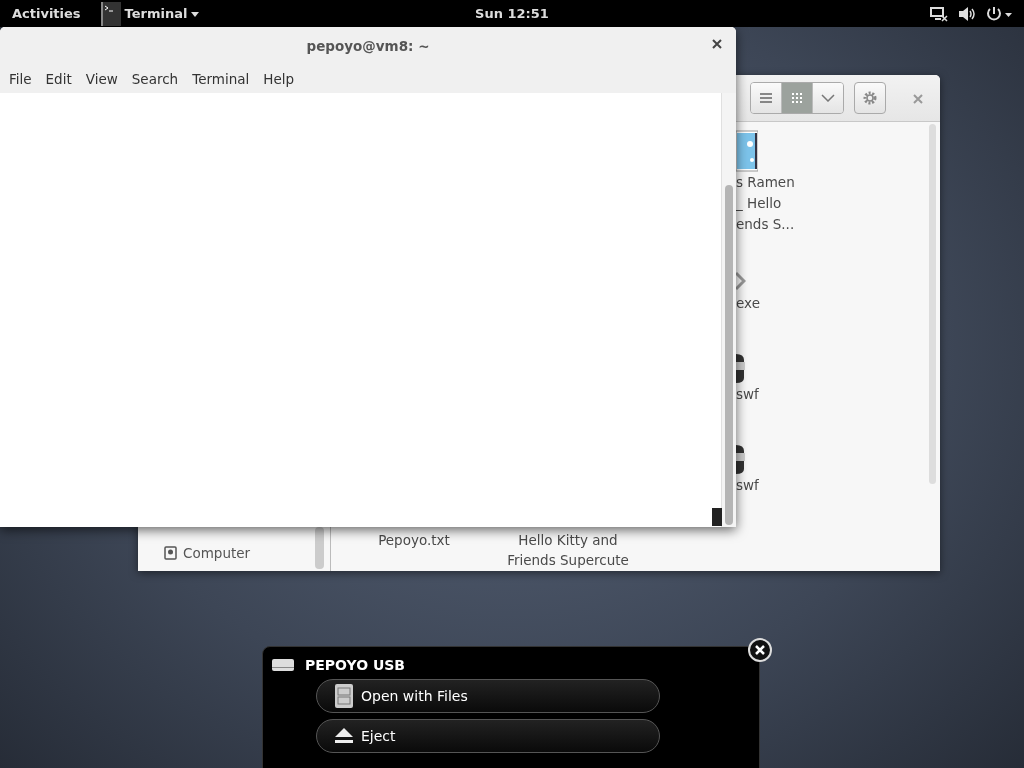 The image size is (1024, 768). I want to click on video-thumbnail-icon, so click(747, 151).